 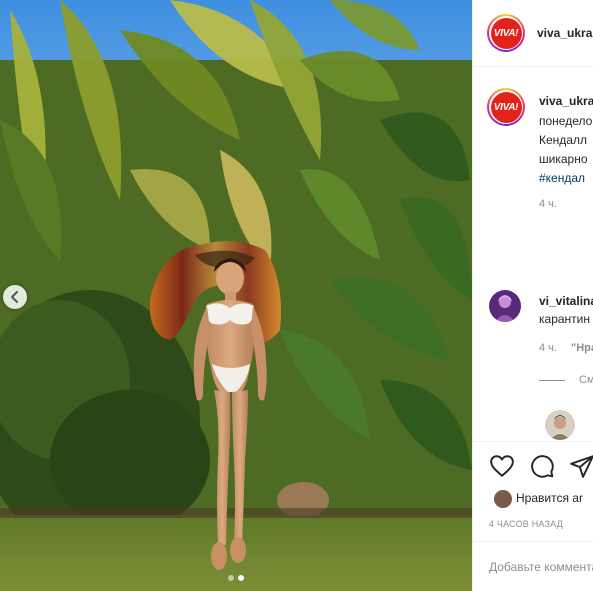 I want to click on carousel-dot, so click(x=231, y=578).